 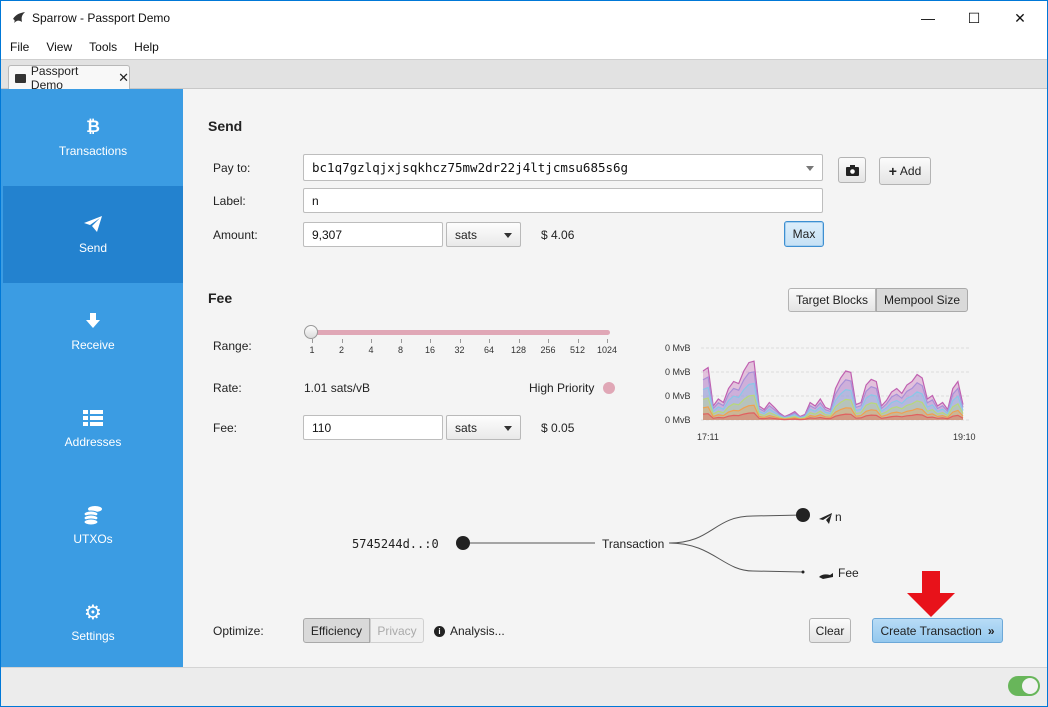 I want to click on menu-view: View, so click(x=59, y=47).